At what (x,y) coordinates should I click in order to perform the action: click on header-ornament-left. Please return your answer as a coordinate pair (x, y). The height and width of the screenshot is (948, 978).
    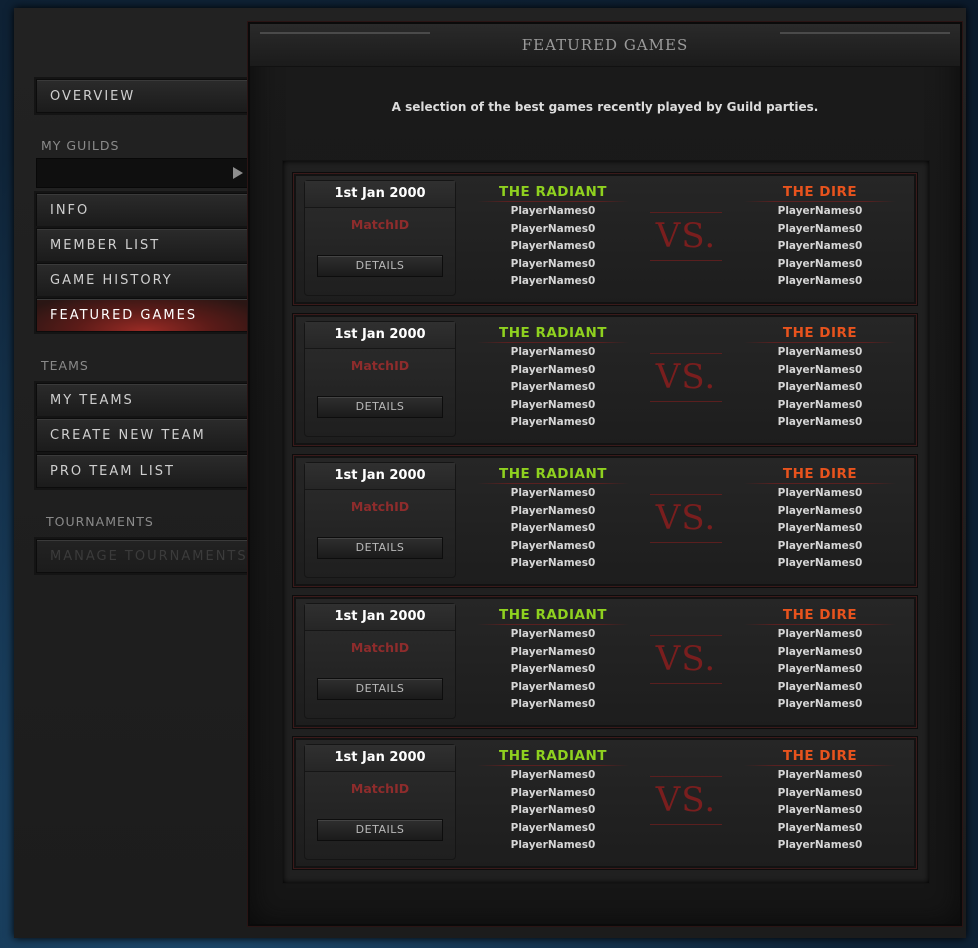
    Looking at the image, I should click on (345, 33).